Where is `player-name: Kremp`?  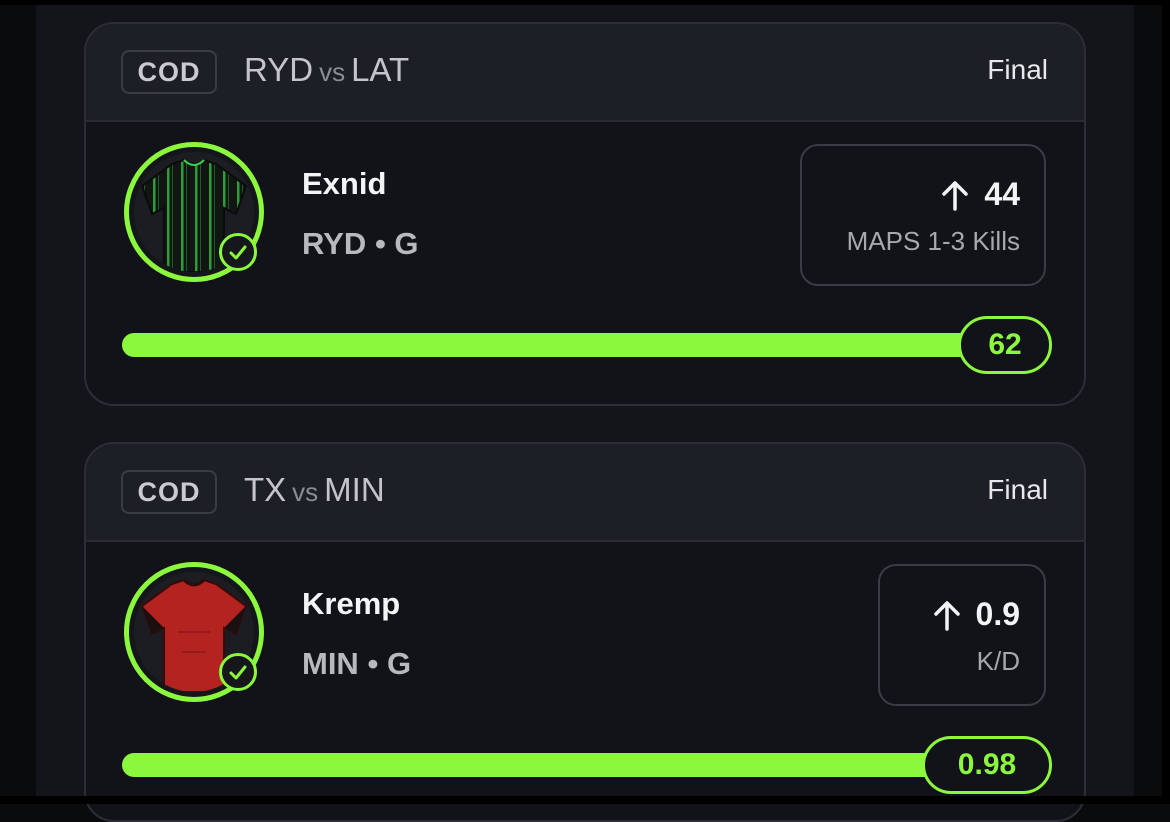 player-name: Kremp is located at coordinates (351, 603).